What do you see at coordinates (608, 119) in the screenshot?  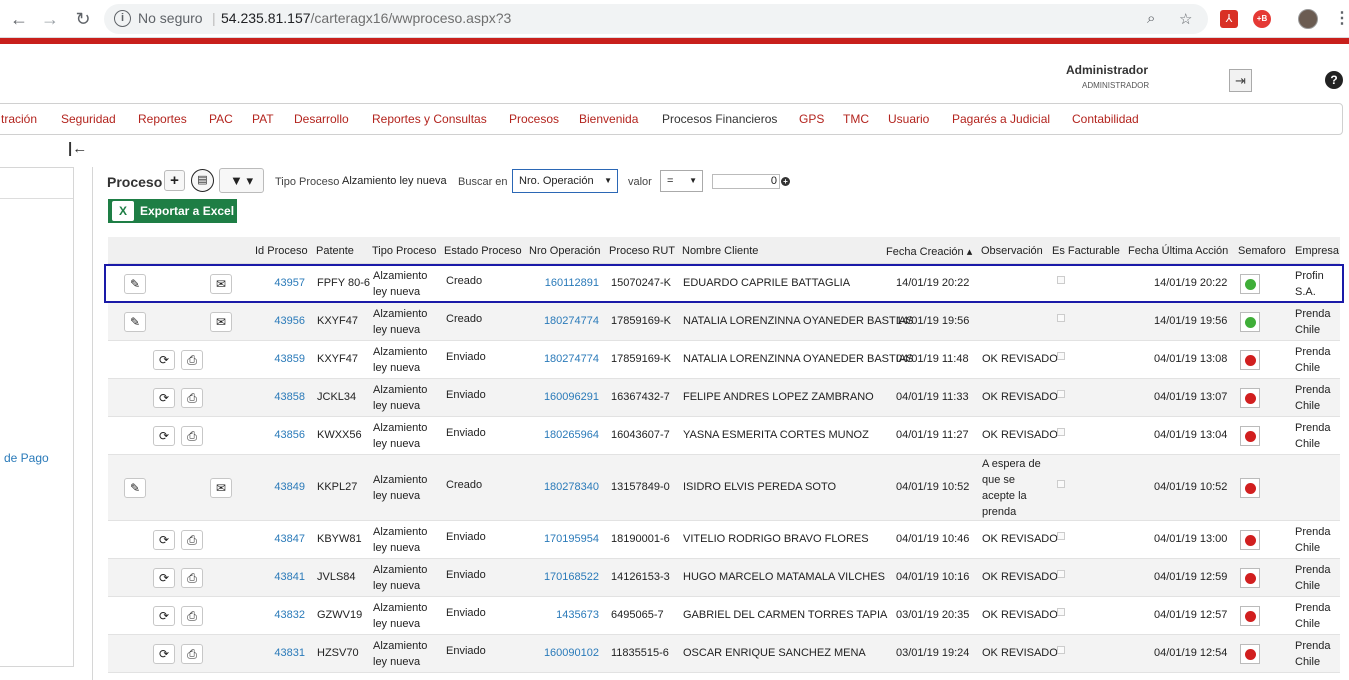 I see `menu-item-bienvenida: Bienvenida` at bounding box center [608, 119].